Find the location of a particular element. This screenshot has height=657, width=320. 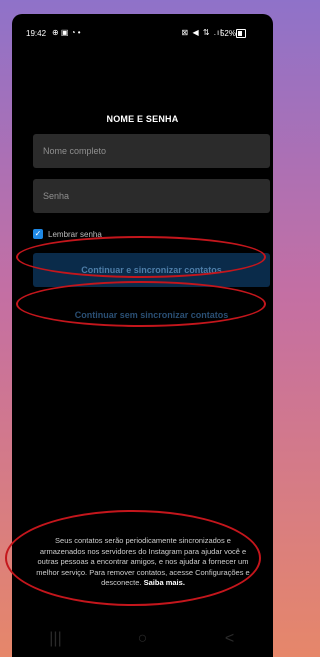

full-name-input is located at coordinates (151, 151).